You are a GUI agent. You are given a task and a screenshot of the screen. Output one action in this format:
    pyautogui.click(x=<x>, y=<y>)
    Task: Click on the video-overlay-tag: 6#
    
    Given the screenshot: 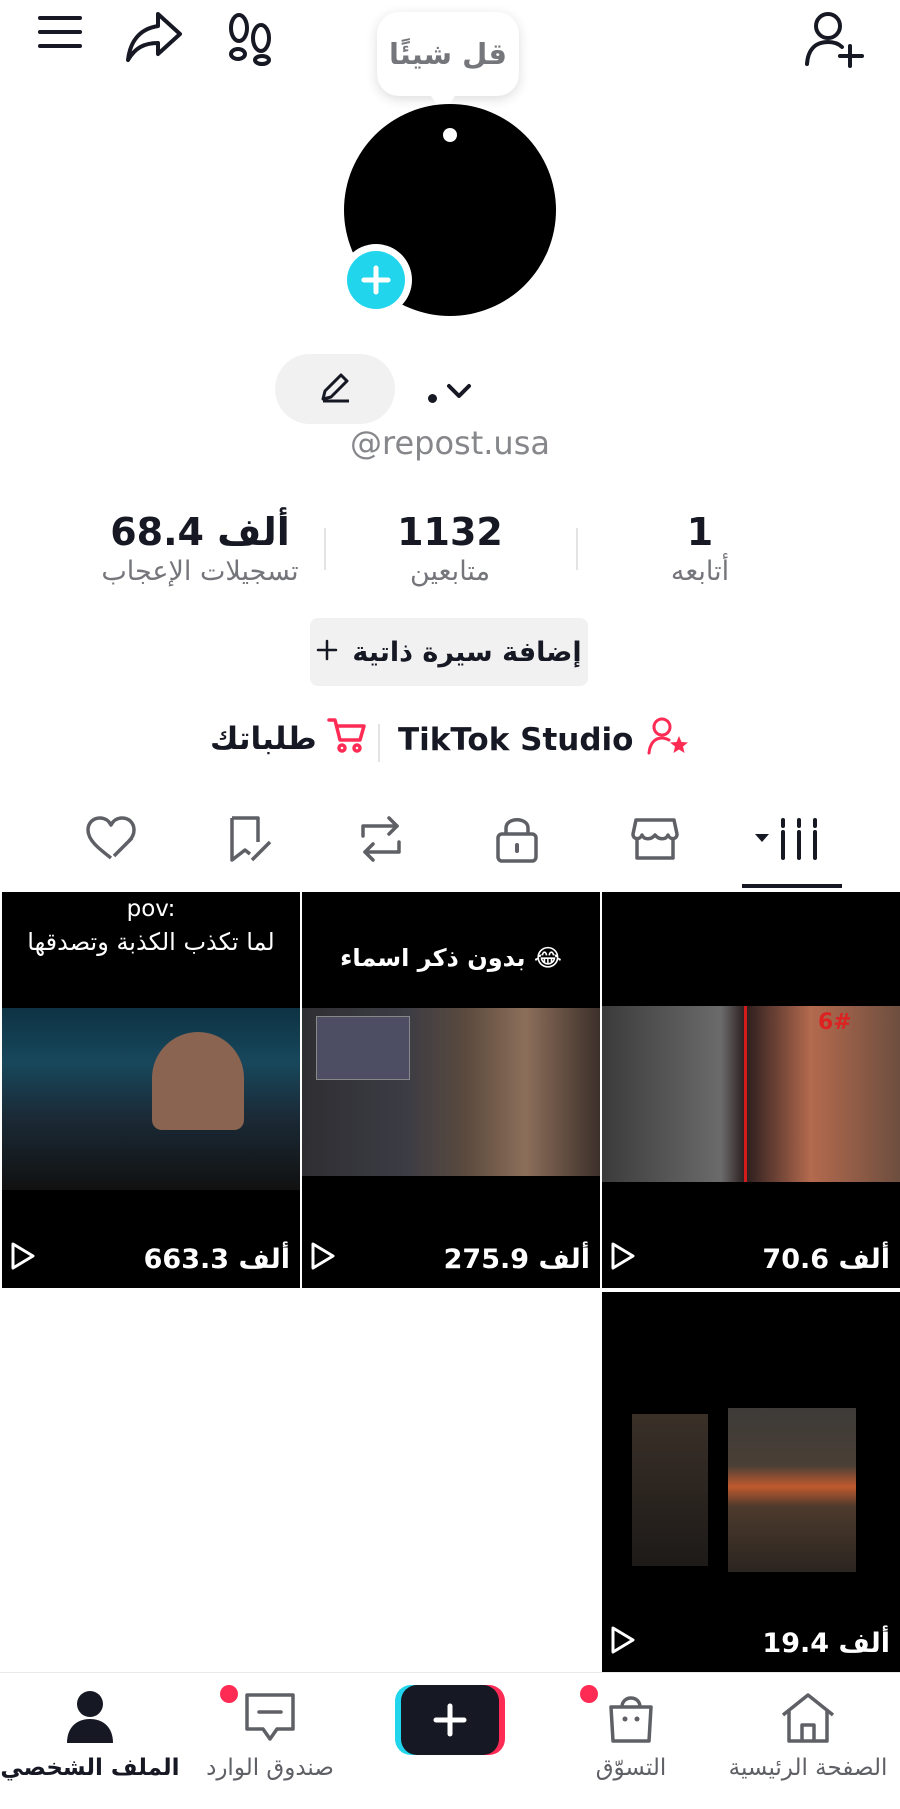 What is the action you would take?
    pyautogui.click(x=835, y=1022)
    